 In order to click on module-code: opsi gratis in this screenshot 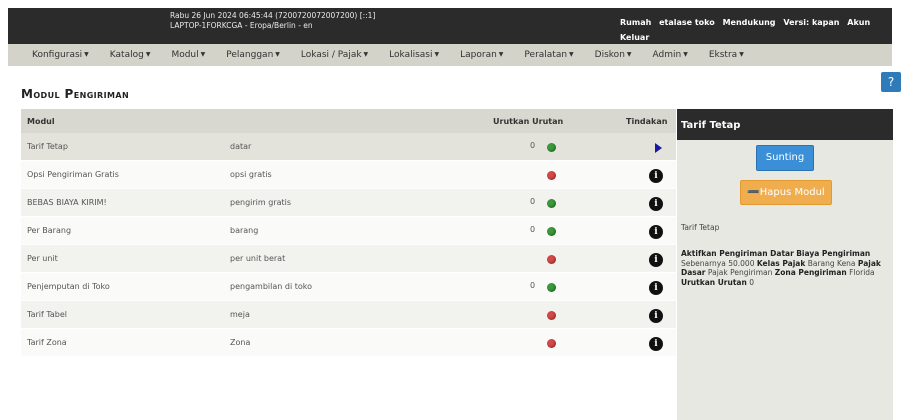, I will do `click(251, 174)`.